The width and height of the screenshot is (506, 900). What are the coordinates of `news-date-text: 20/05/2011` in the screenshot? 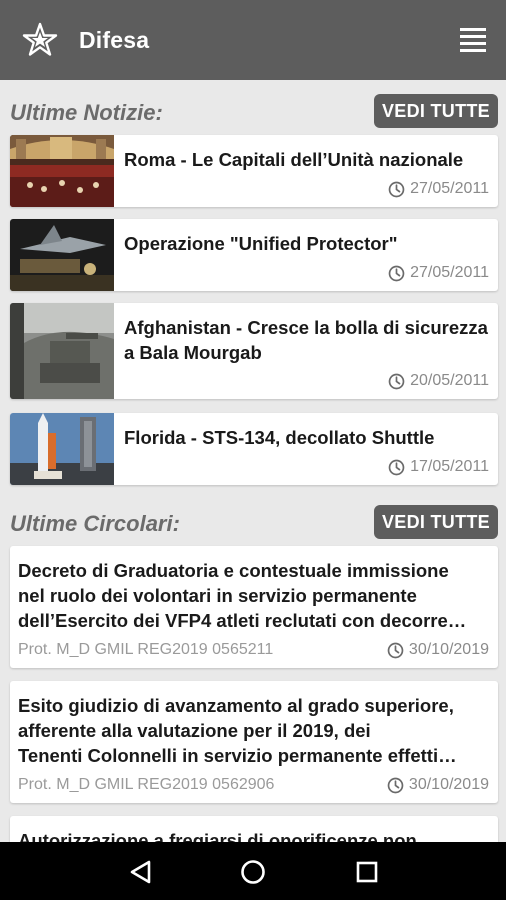 It's located at (449, 380).